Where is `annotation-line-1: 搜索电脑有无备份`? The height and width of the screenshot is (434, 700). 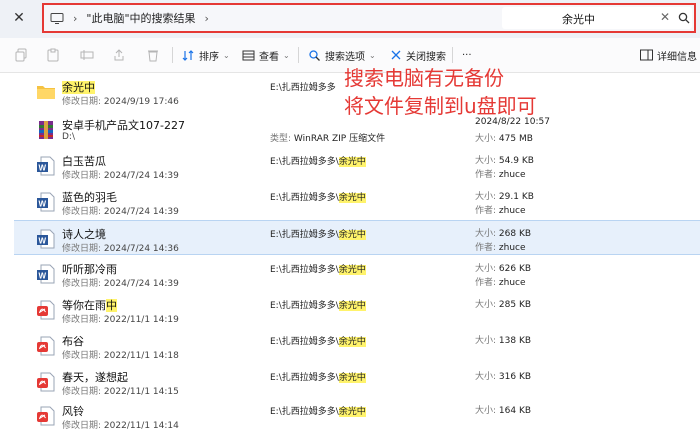 annotation-line-1: 搜索电脑有无备份 is located at coordinates (424, 78).